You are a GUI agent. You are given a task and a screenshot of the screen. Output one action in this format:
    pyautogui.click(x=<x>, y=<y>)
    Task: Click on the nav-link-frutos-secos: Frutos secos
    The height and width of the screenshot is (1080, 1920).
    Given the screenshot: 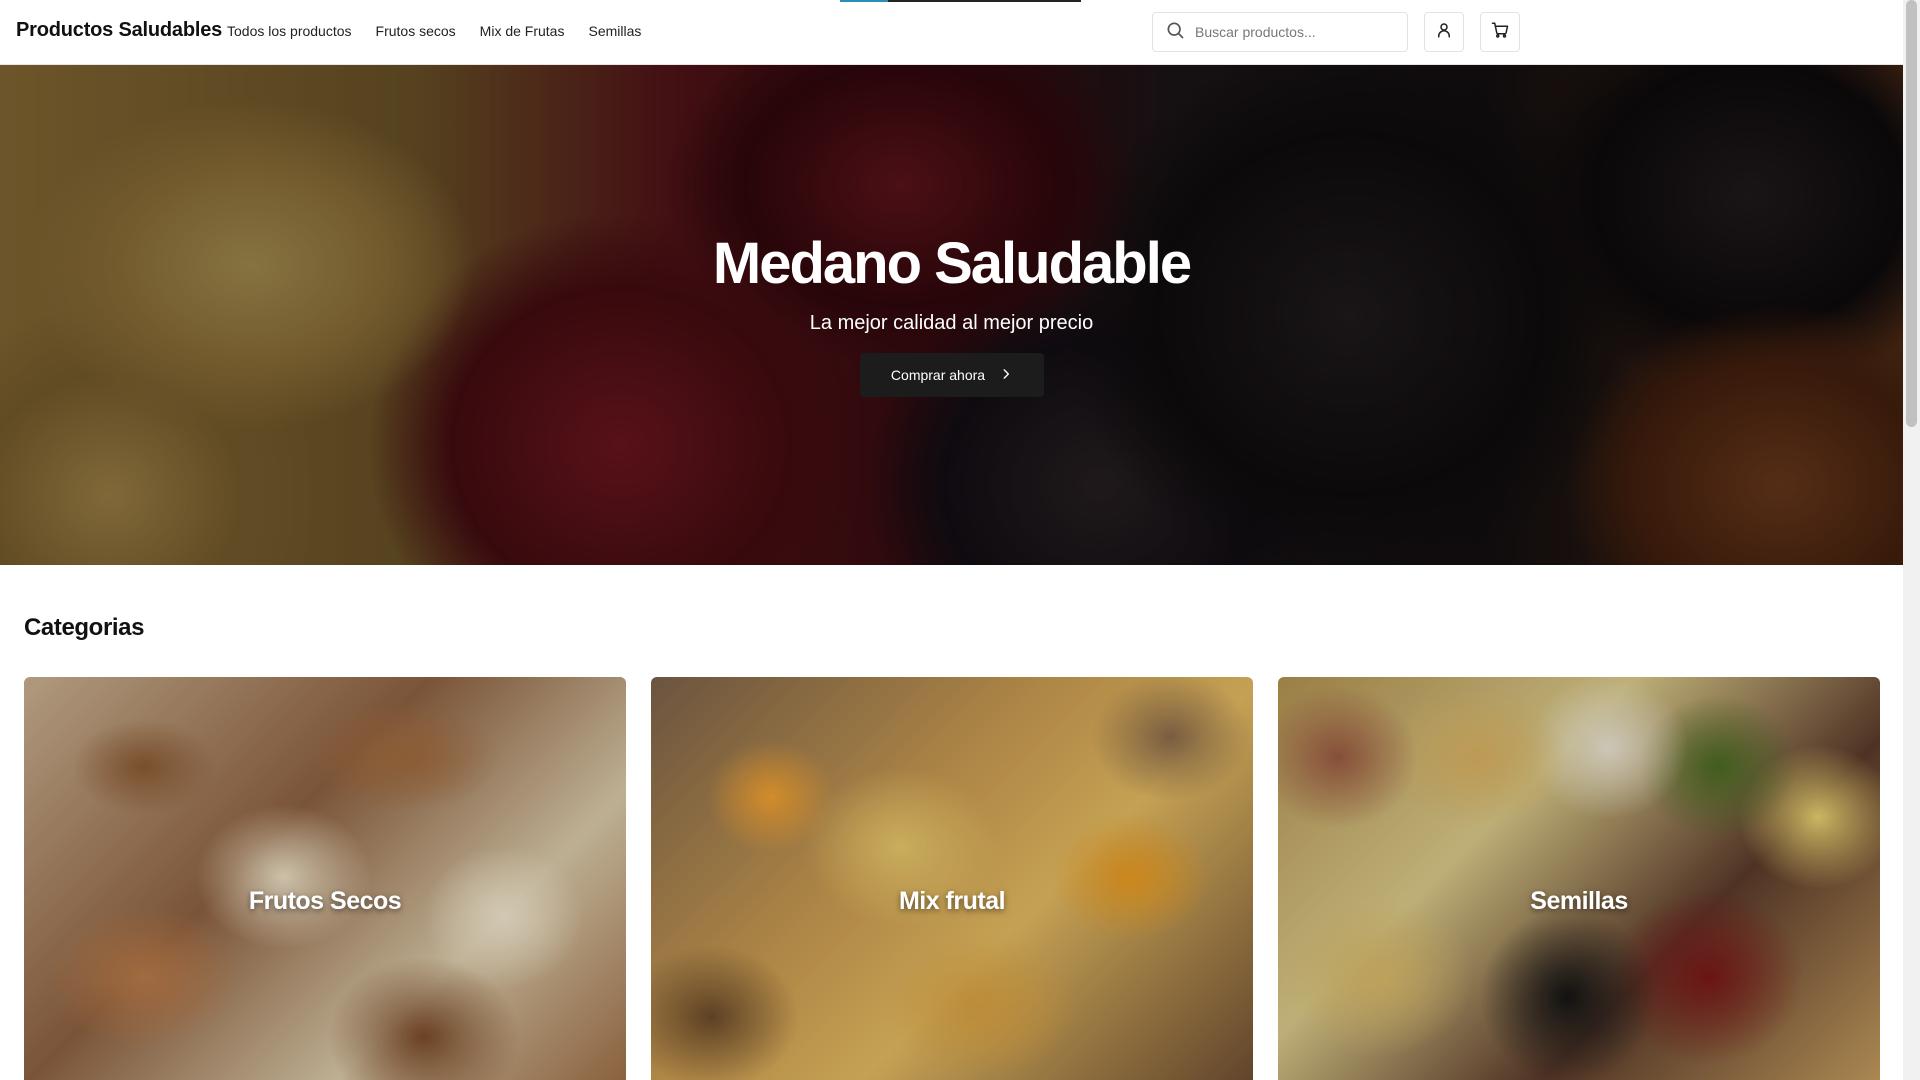 What is the action you would take?
    pyautogui.click(x=416, y=31)
    